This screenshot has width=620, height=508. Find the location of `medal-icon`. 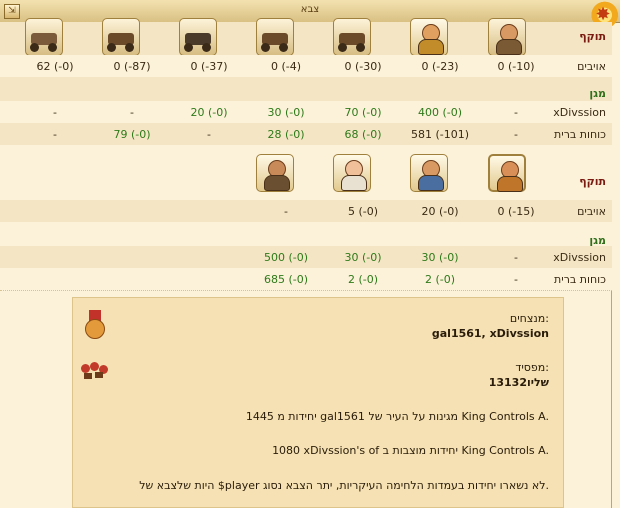

medal-icon is located at coordinates (95, 324).